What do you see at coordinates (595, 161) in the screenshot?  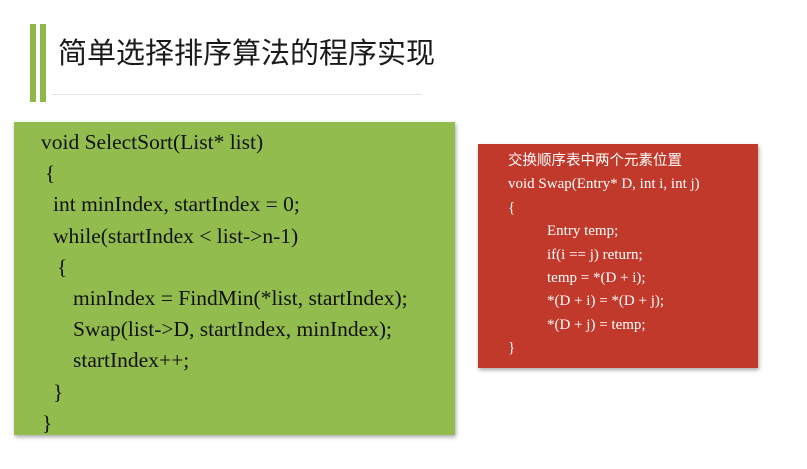 I see `swap-comment: 交换顺序表中两个元素位置` at bounding box center [595, 161].